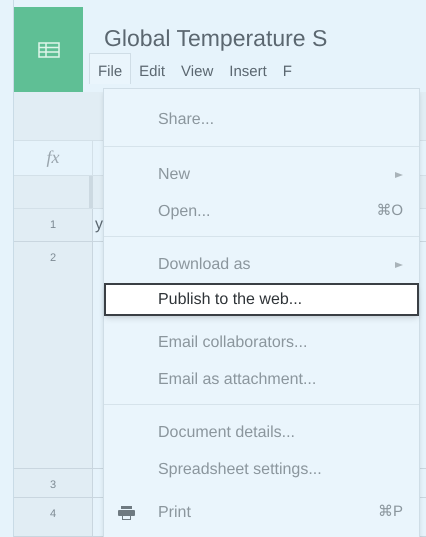 This screenshot has width=426, height=537. Describe the element at coordinates (197, 68) in the screenshot. I see `menu-bar-item: View` at that location.